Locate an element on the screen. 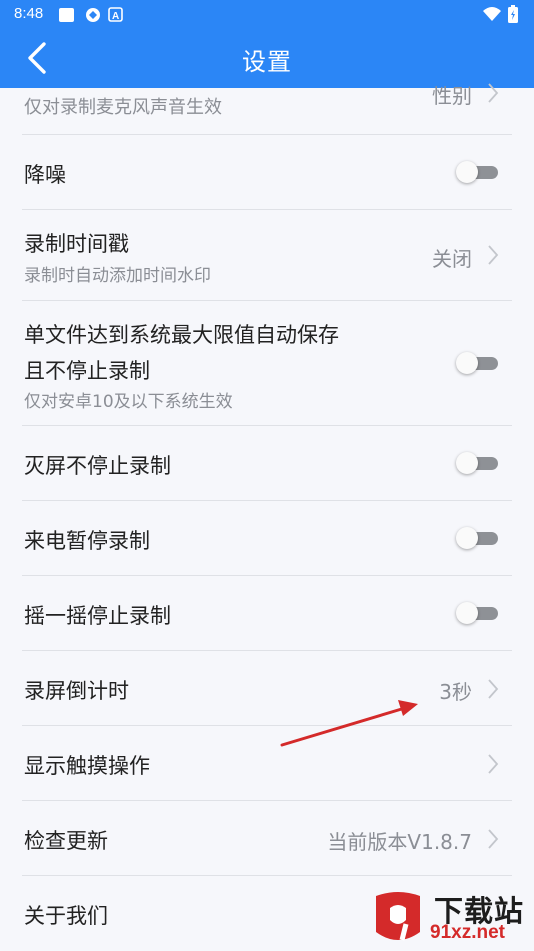  red-annotation-arrow is located at coordinates (349, 723).